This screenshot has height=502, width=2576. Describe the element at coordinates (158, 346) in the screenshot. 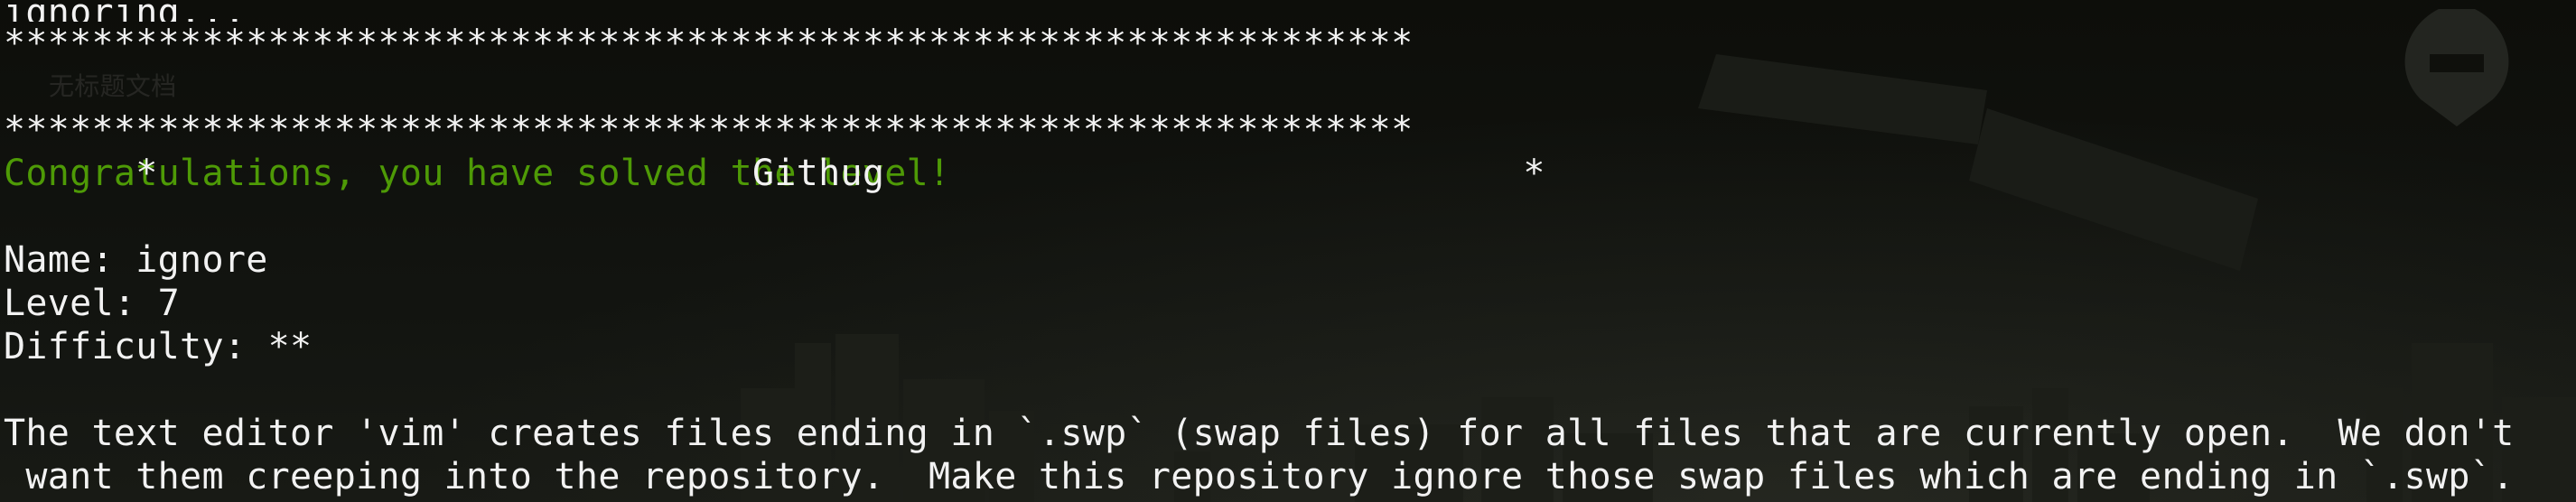

I see `level-difficulty: Difficulty: **` at that location.